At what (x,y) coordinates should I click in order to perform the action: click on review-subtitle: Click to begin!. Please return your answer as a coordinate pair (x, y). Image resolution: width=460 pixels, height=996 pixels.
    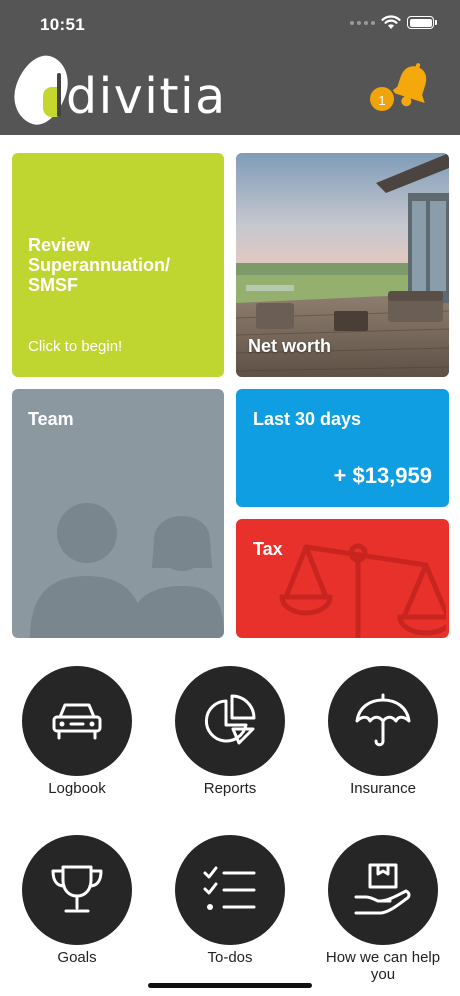
    Looking at the image, I should click on (75, 346).